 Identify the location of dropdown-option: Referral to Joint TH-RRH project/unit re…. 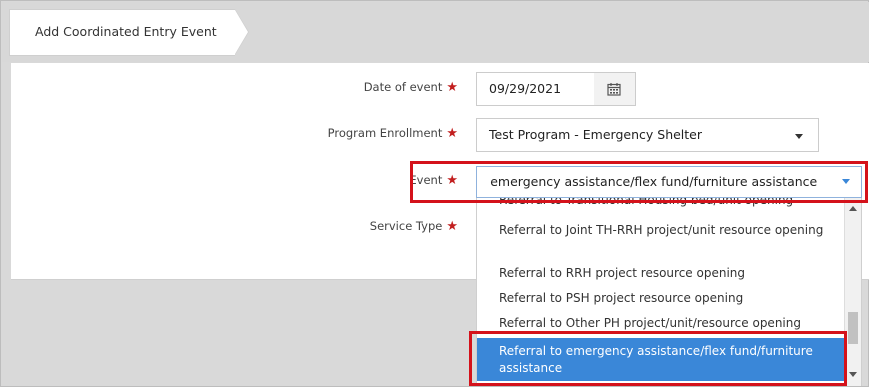
(661, 230).